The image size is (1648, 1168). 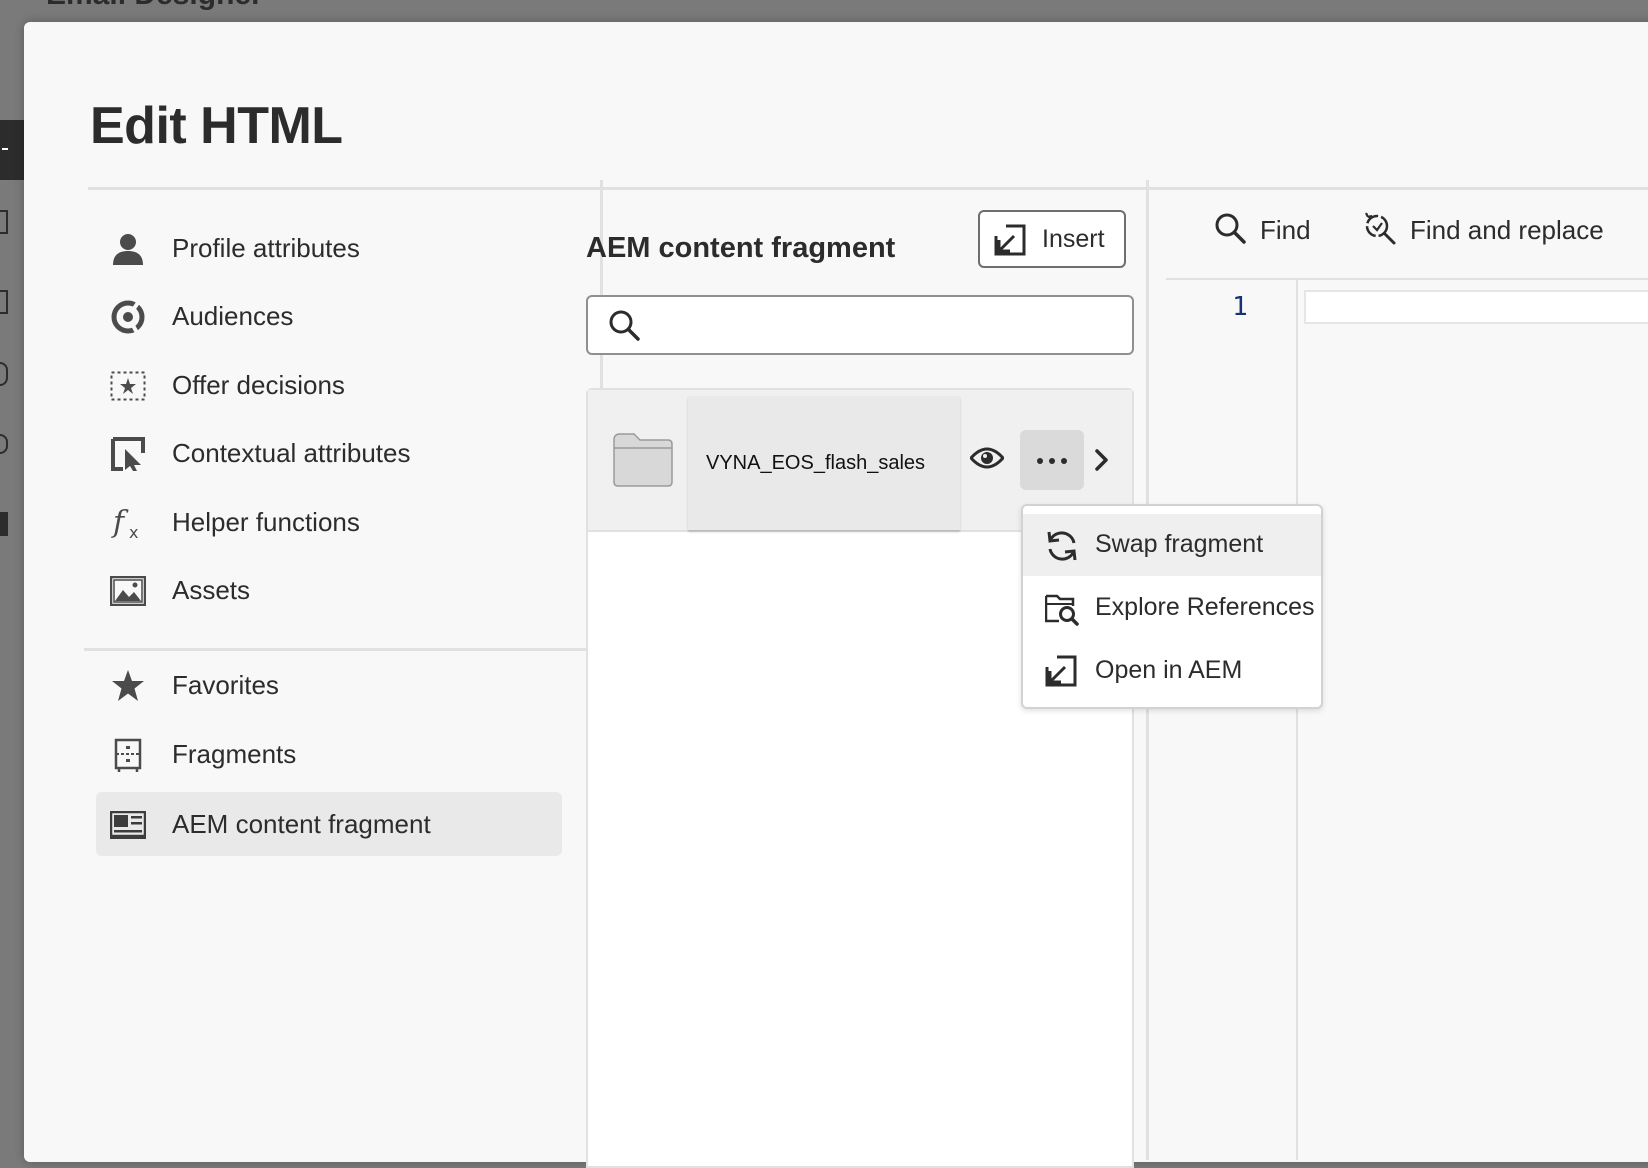 What do you see at coordinates (12, 150) in the screenshot?
I see `background-rail-selected-item` at bounding box center [12, 150].